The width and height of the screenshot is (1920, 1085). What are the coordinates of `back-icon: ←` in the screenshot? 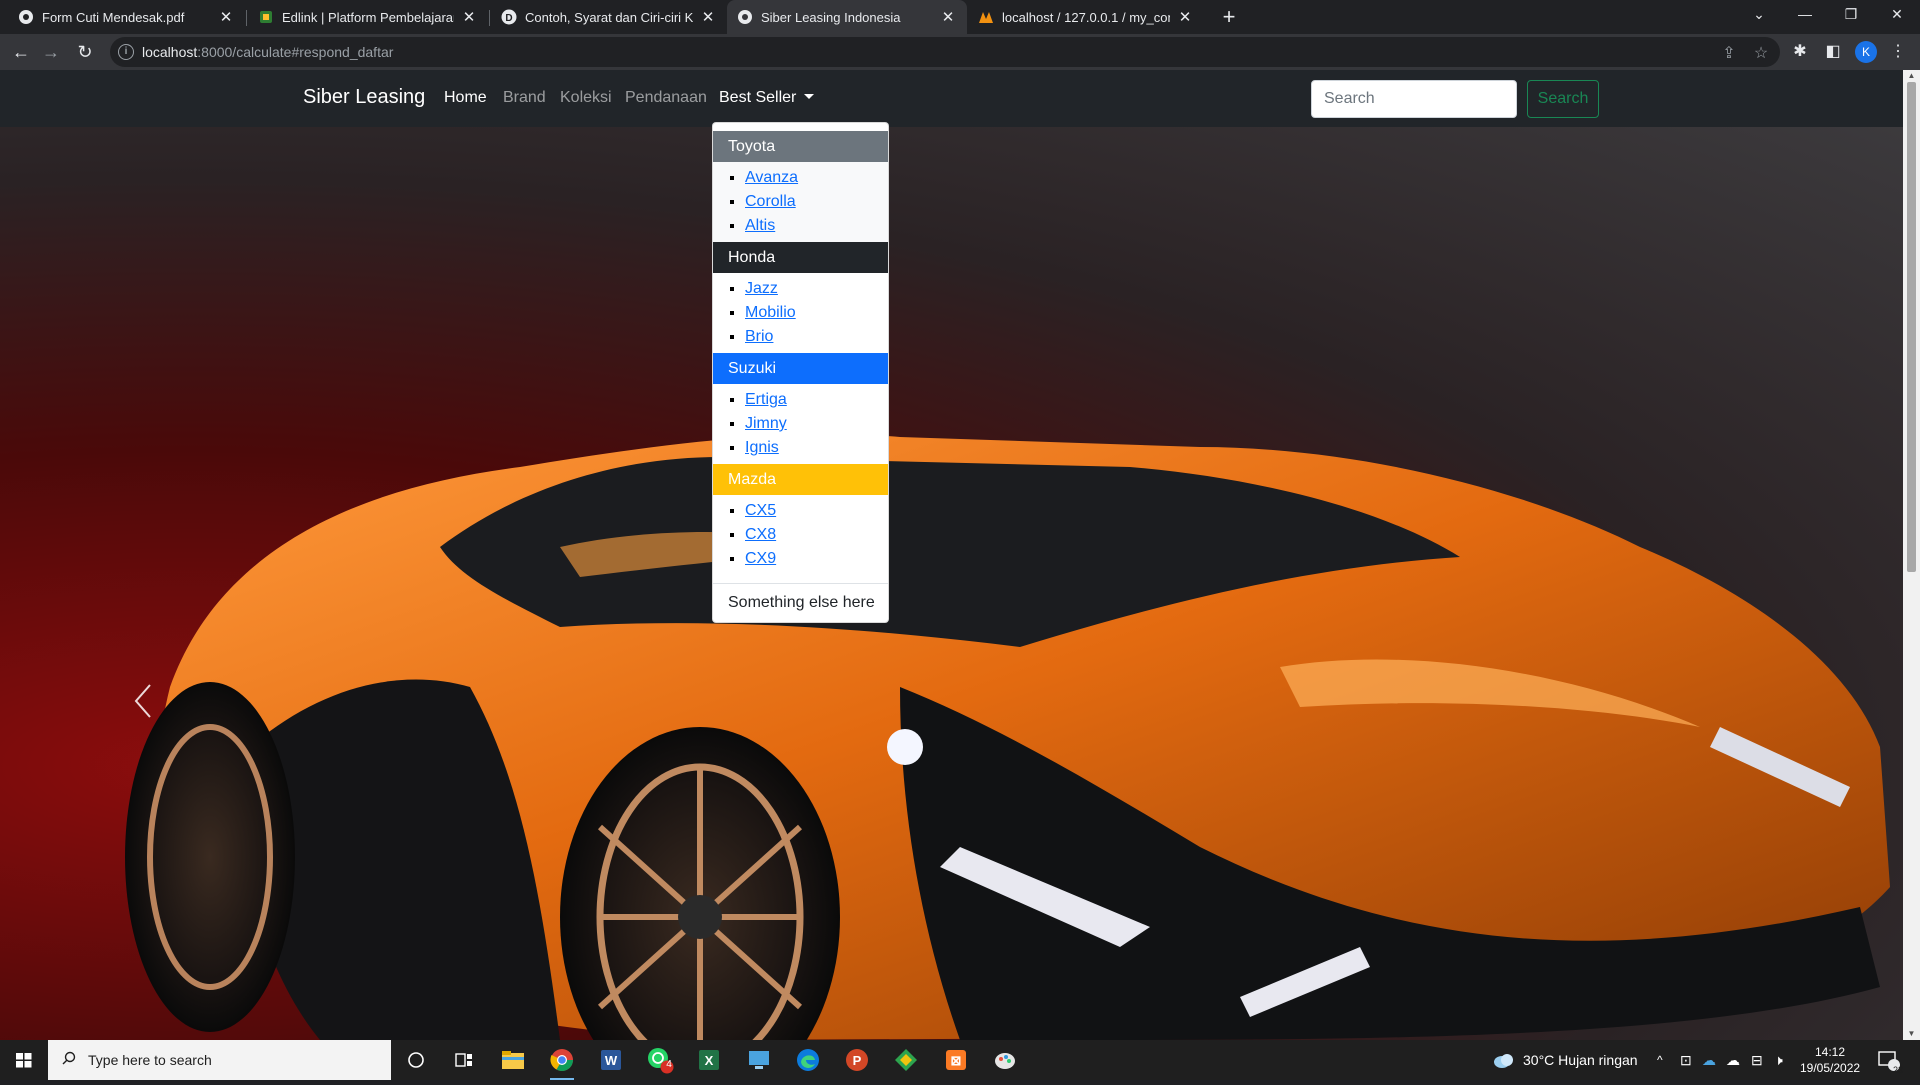 It's located at (21, 52).